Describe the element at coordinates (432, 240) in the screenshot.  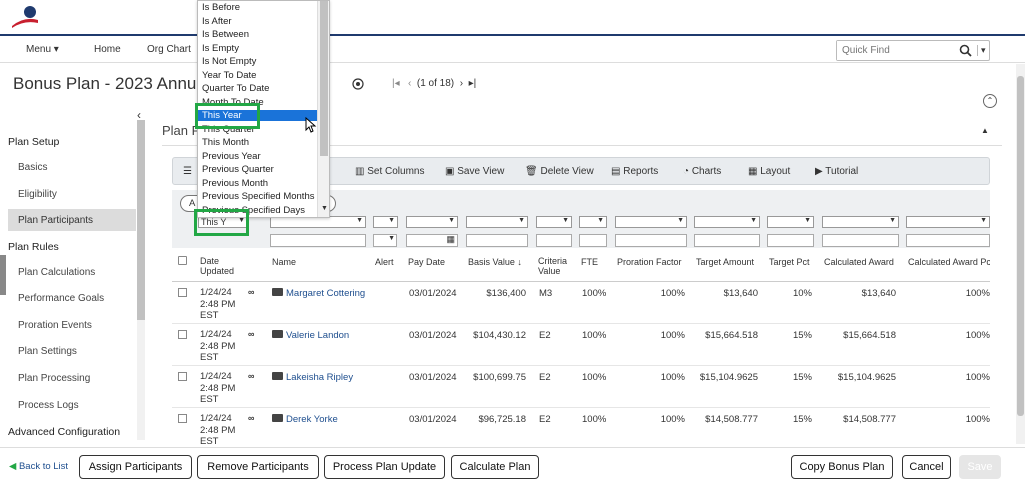
I see `paydate-filter-input: ▦` at that location.